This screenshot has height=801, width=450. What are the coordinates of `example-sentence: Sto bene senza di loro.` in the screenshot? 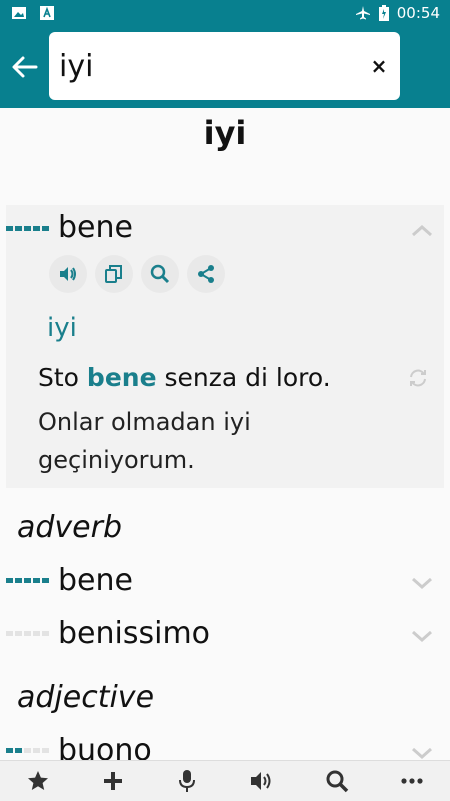 It's located at (184, 377).